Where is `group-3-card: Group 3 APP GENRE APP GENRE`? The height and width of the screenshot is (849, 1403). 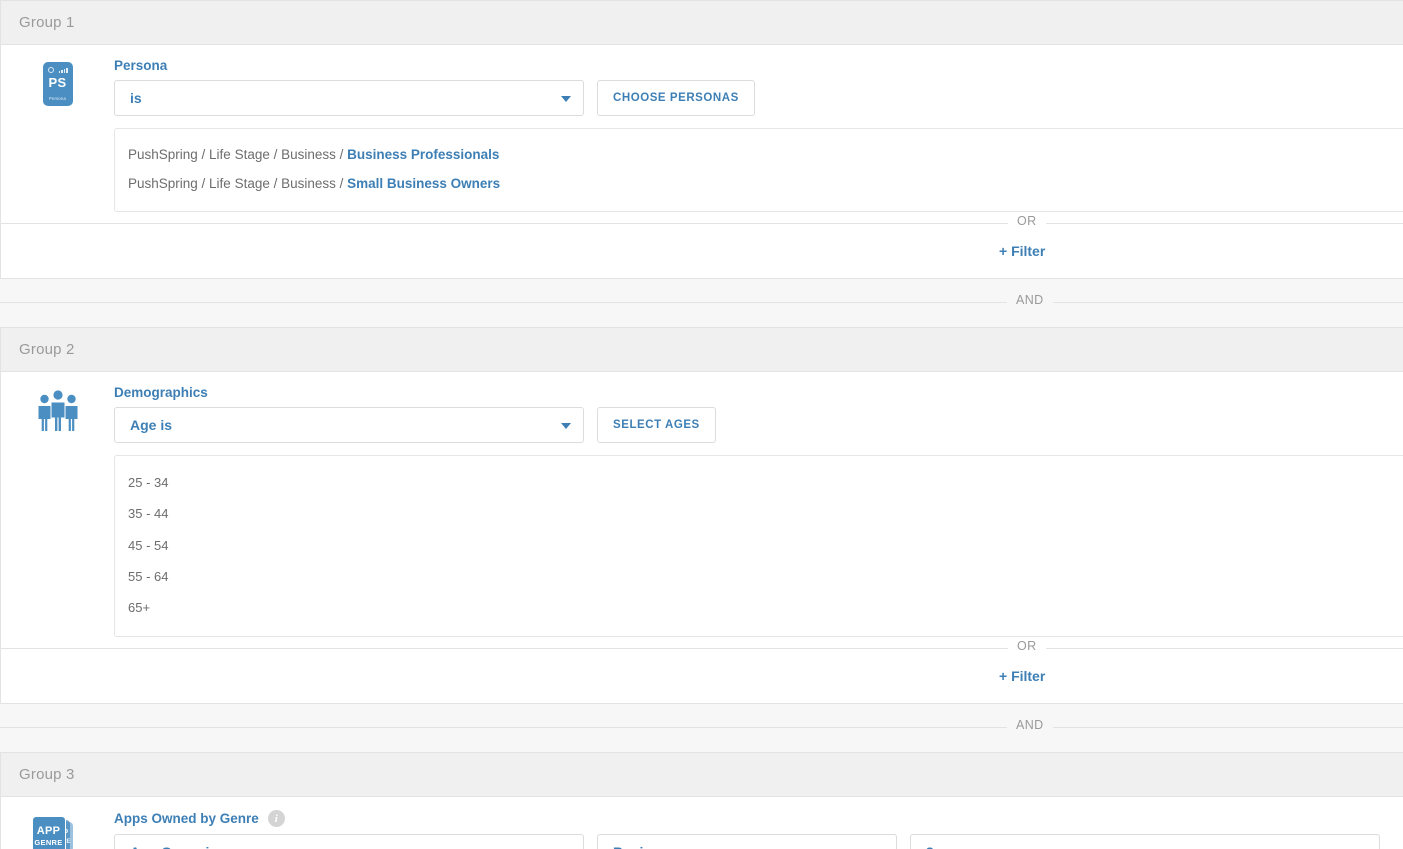
group-3-card: Group 3 APP GENRE APP GENRE is located at coordinates (701, 800).